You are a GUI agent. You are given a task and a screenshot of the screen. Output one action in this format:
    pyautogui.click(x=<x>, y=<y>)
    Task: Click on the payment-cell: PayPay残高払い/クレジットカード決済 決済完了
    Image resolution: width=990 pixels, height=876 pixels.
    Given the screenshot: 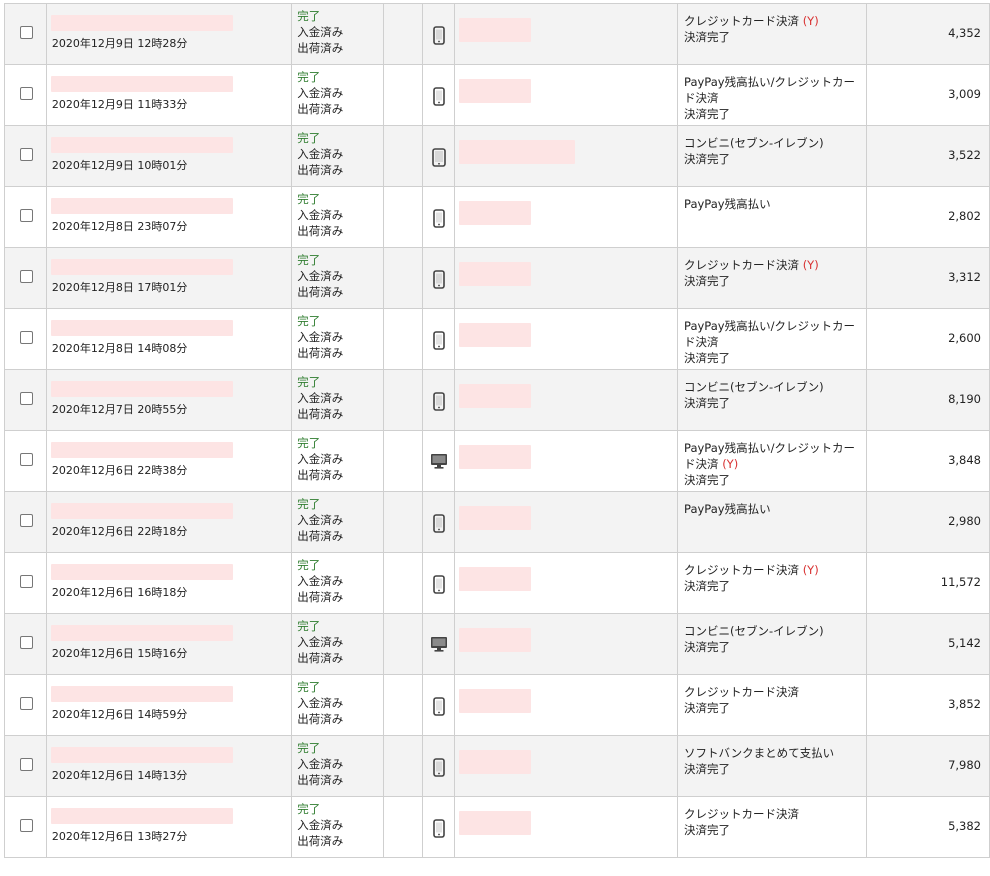 What is the action you would take?
    pyautogui.click(x=772, y=95)
    